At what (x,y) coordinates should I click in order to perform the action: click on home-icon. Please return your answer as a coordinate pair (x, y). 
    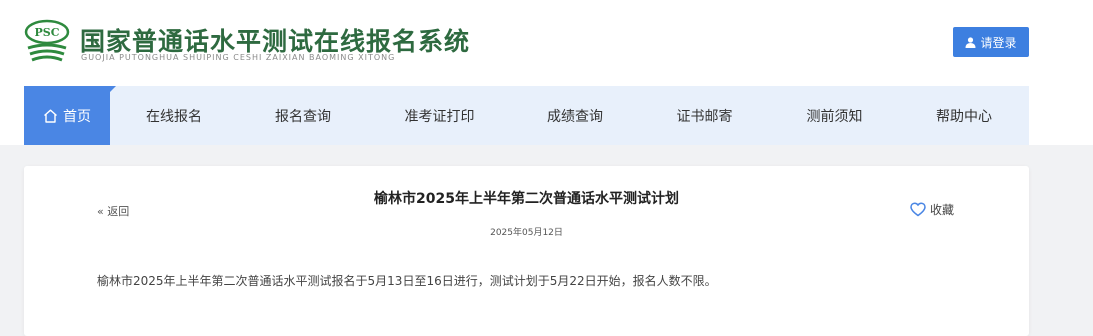
    Looking at the image, I should click on (50, 116).